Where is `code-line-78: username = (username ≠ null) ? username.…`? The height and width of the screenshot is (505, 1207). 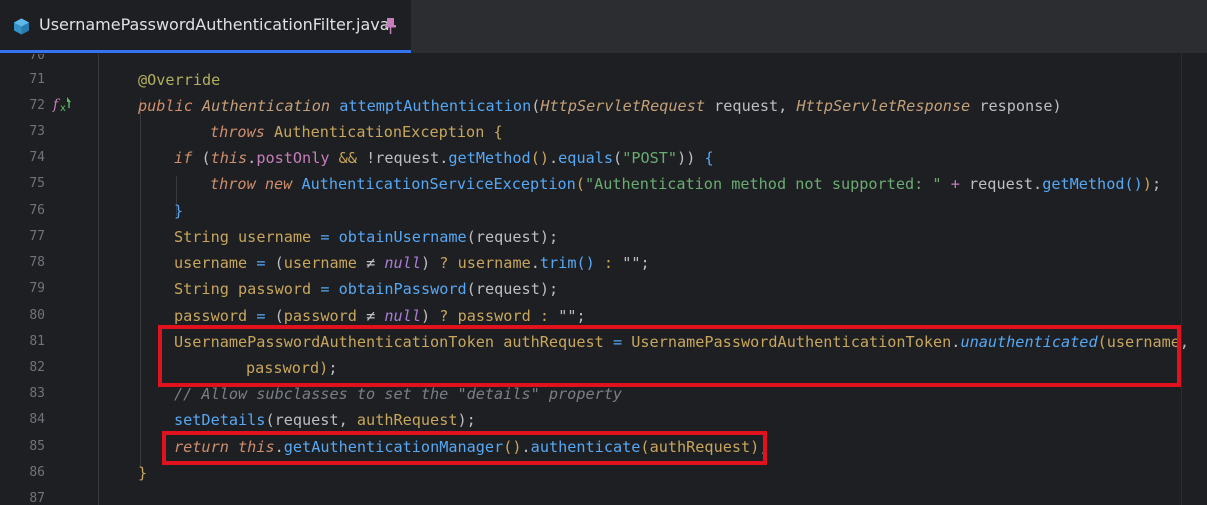
code-line-78: username = (username ≠ null) ? username.… is located at coordinates (412, 263).